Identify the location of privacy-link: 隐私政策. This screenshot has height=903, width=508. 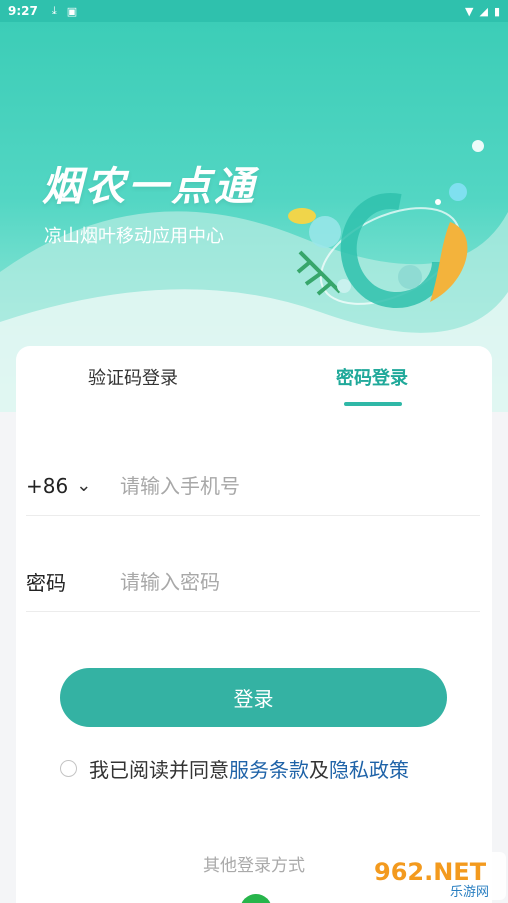
(369, 768).